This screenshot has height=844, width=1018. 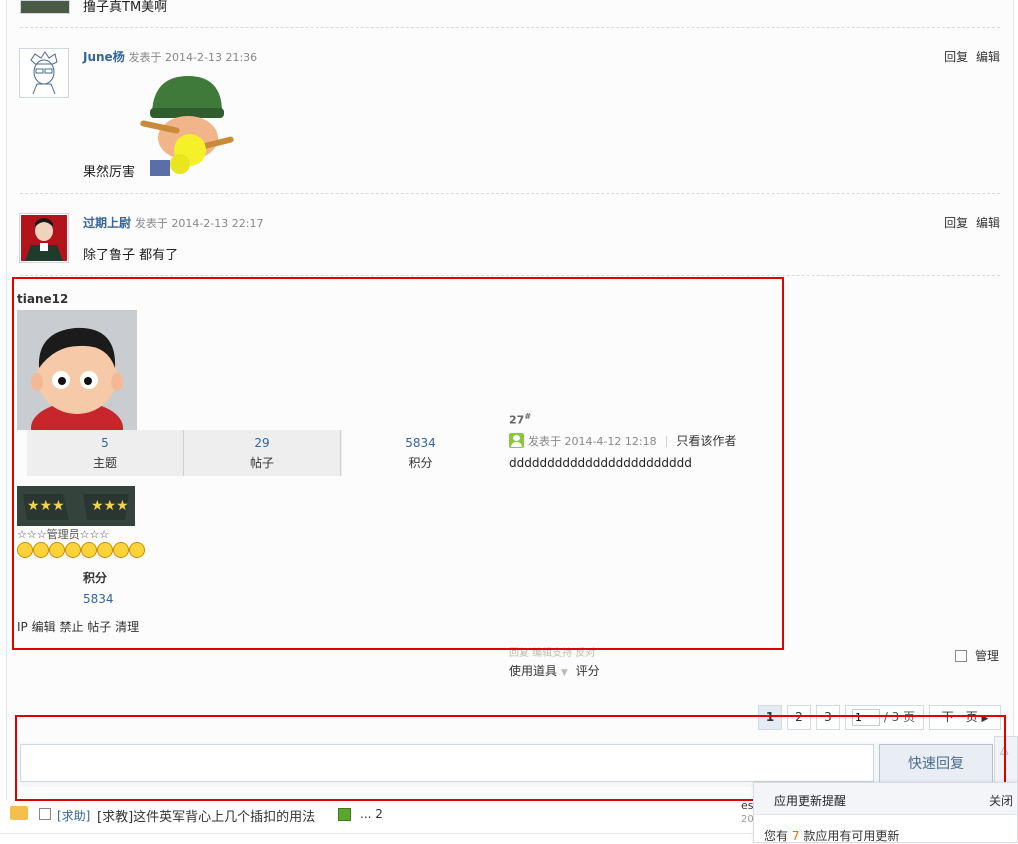 I want to click on post-time: 发表于 2014-2-13 22:17, so click(x=199, y=223).